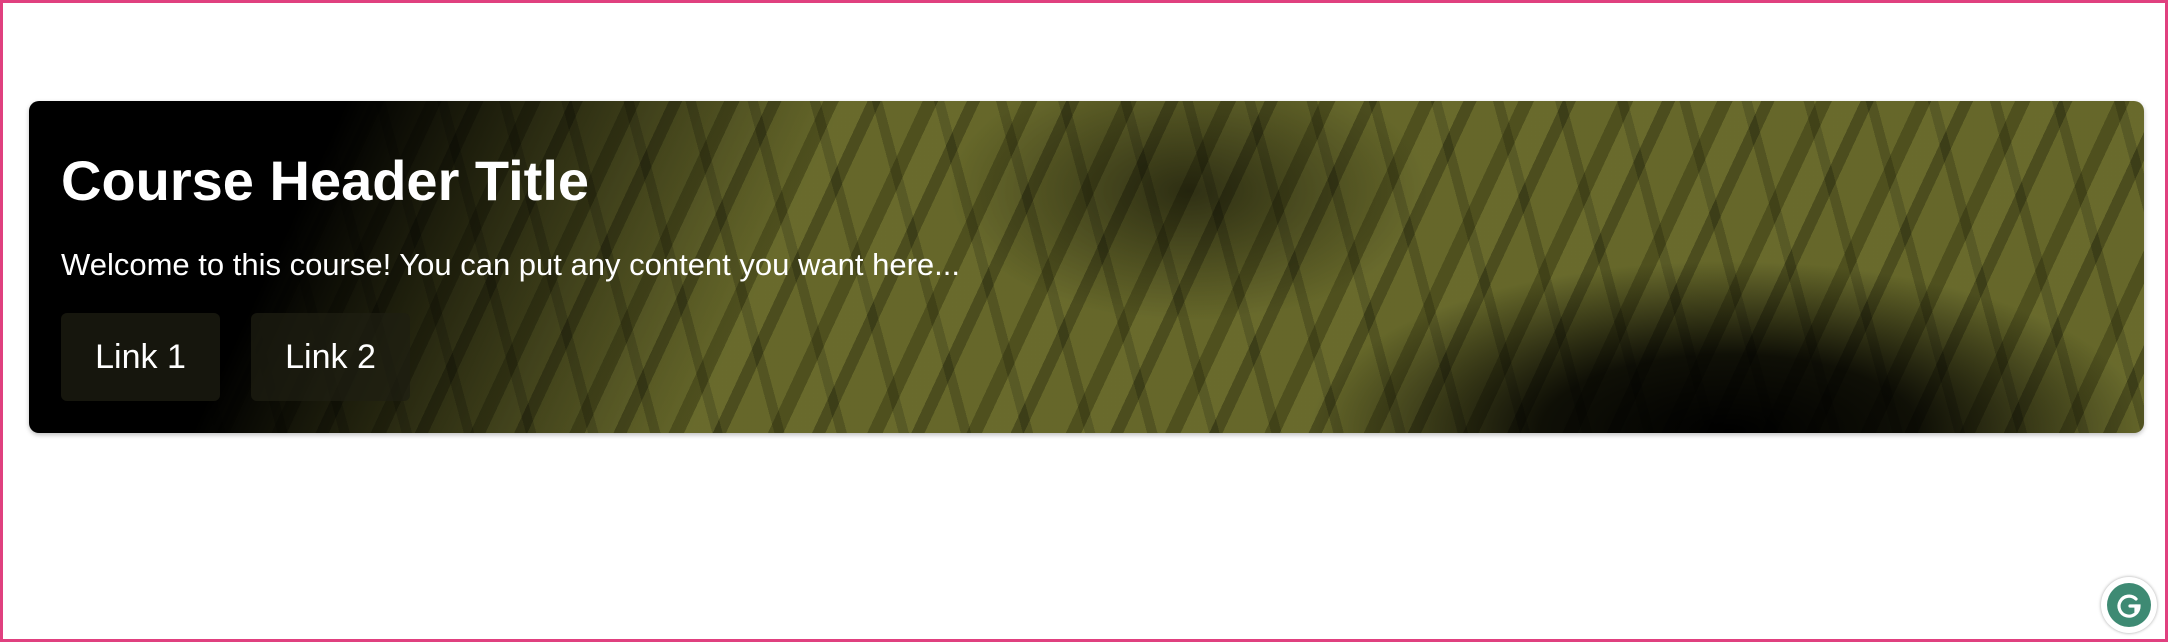 The width and height of the screenshot is (2168, 642). I want to click on link-2-button: Link 2, so click(330, 357).